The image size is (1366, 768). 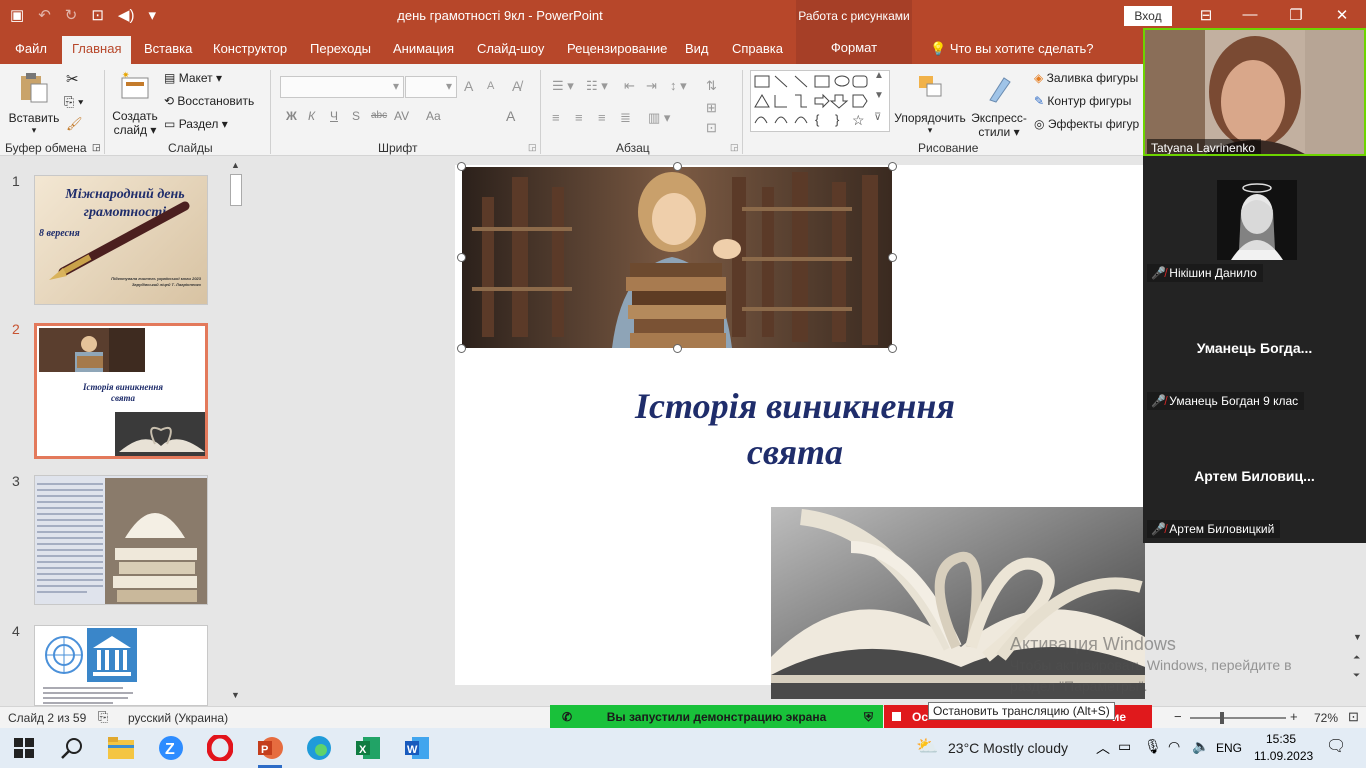 What do you see at coordinates (1356, 675) in the screenshot?
I see `next-slide-icon: ⏷` at bounding box center [1356, 675].